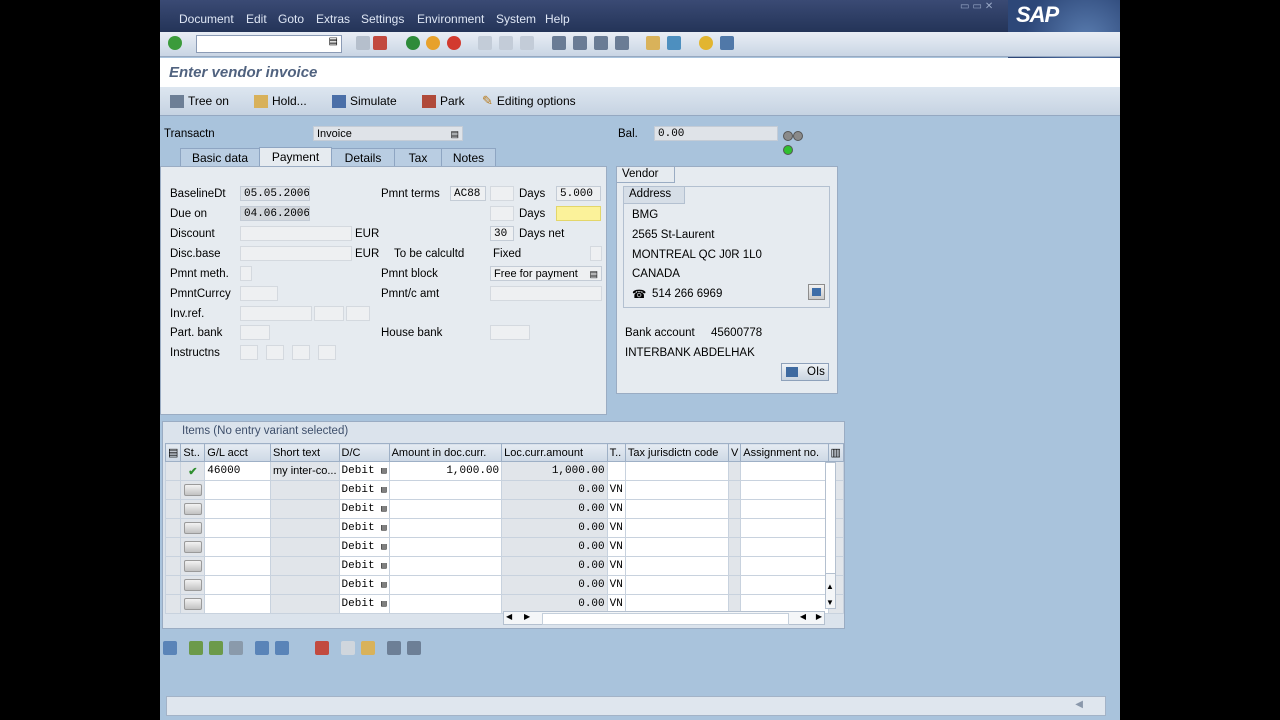 The width and height of the screenshot is (1280, 720). I want to click on create-session-icon, so click(653, 43).